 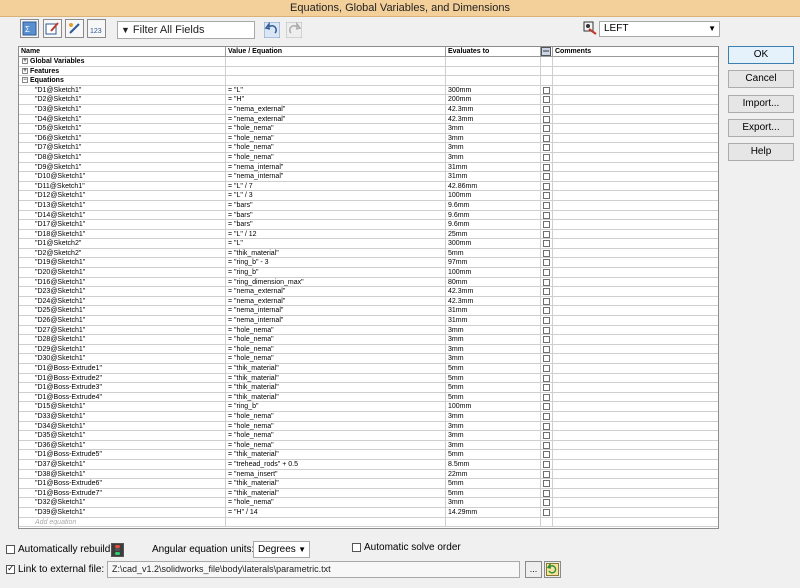 What do you see at coordinates (368, 71) in the screenshot?
I see `section-features: + Features` at bounding box center [368, 71].